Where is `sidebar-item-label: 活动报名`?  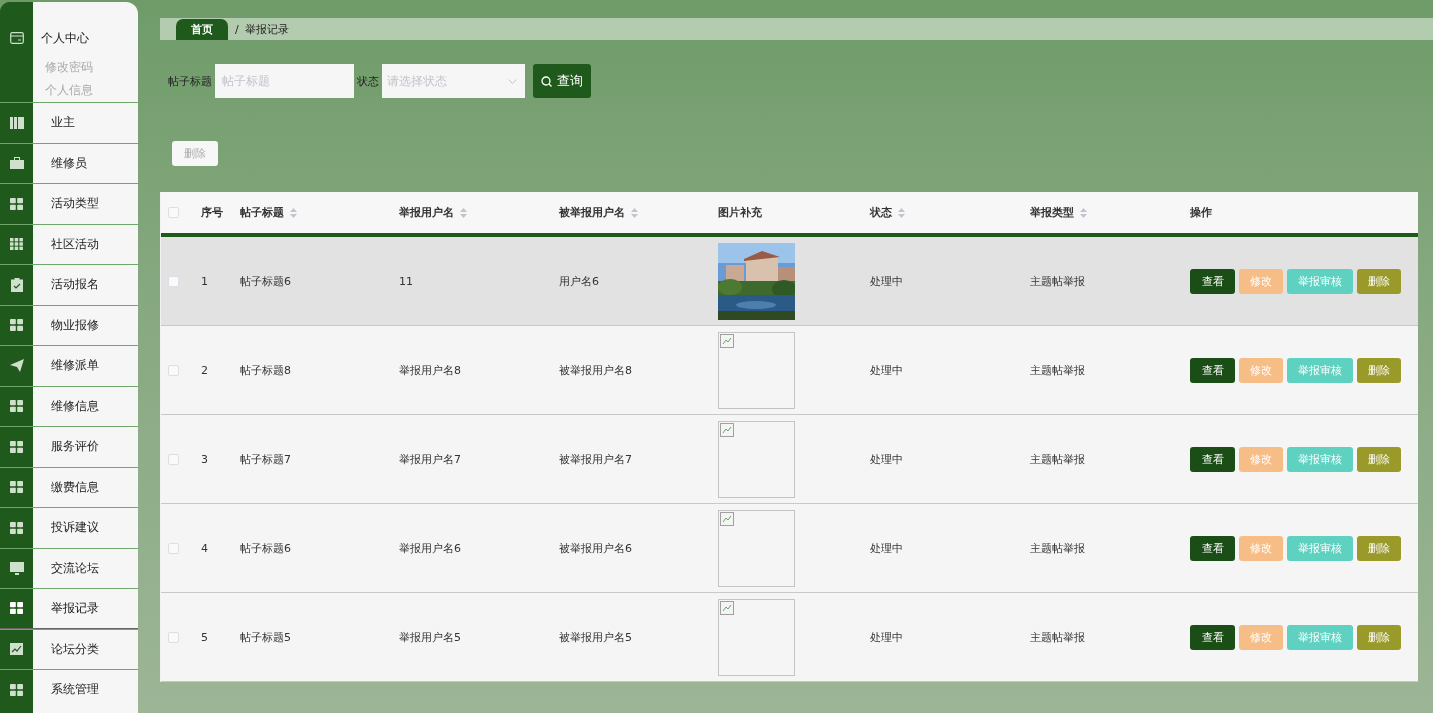
sidebar-item-label: 活动报名 is located at coordinates (75, 285).